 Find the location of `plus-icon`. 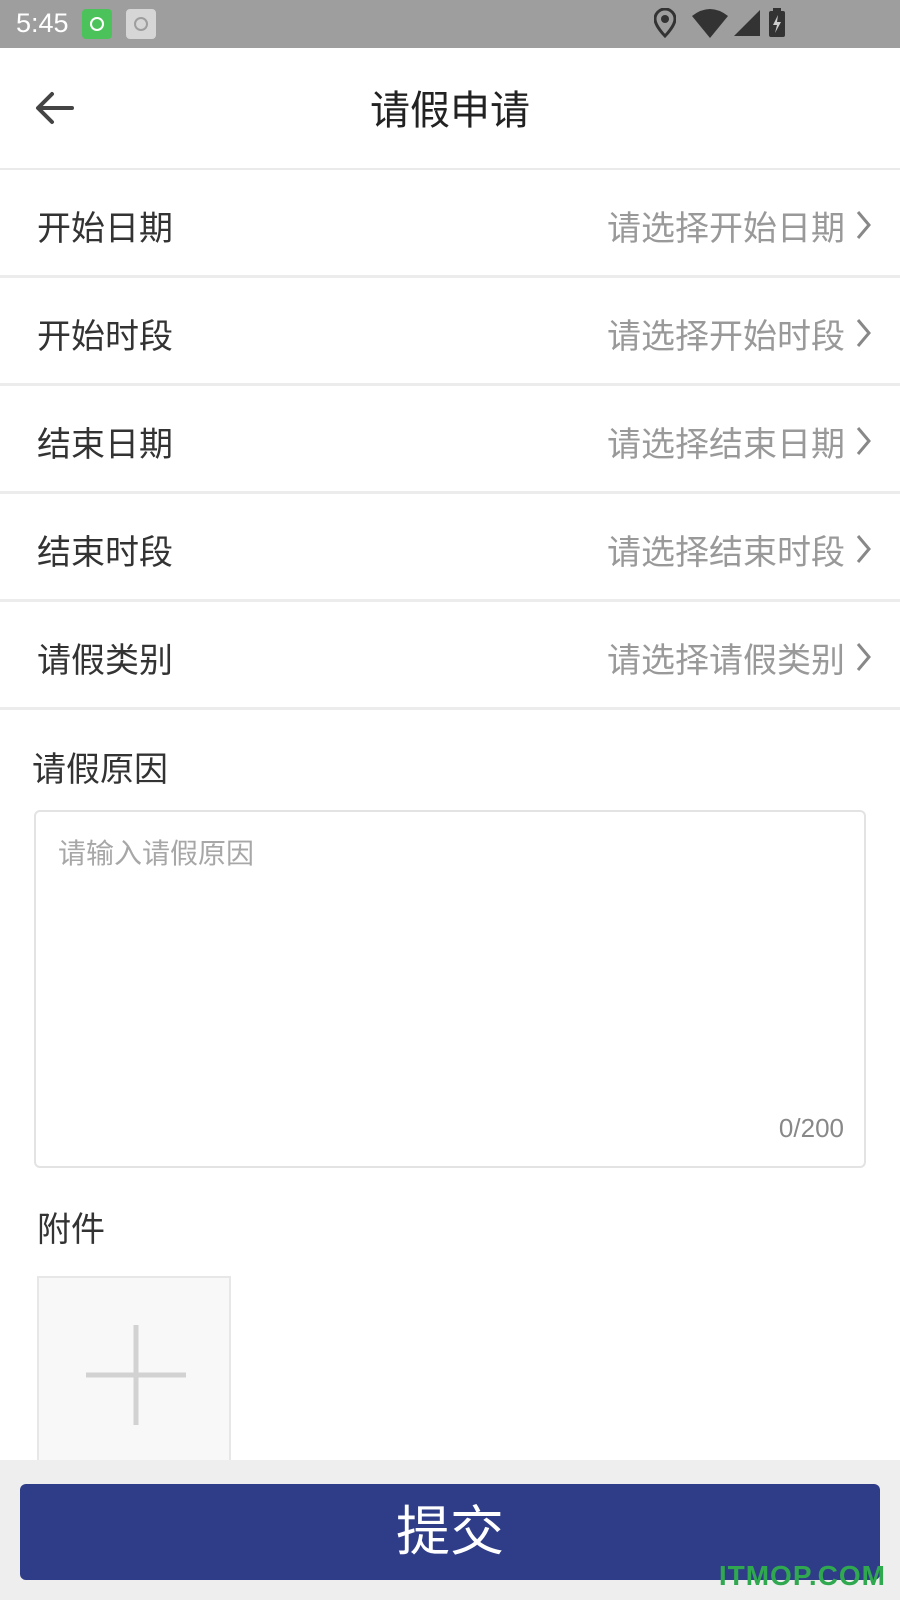

plus-icon is located at coordinates (136, 1375).